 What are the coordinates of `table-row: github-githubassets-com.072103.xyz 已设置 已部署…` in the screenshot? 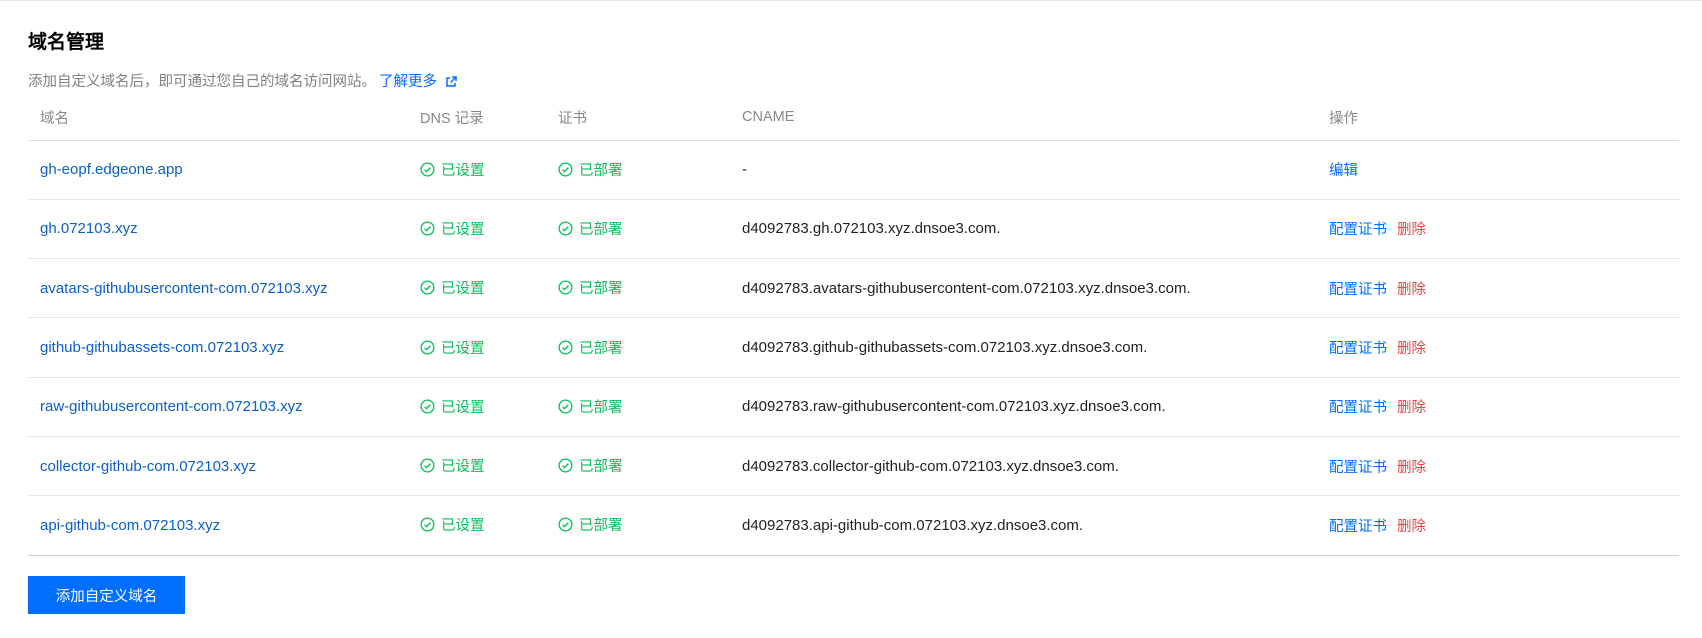 It's located at (853, 347).